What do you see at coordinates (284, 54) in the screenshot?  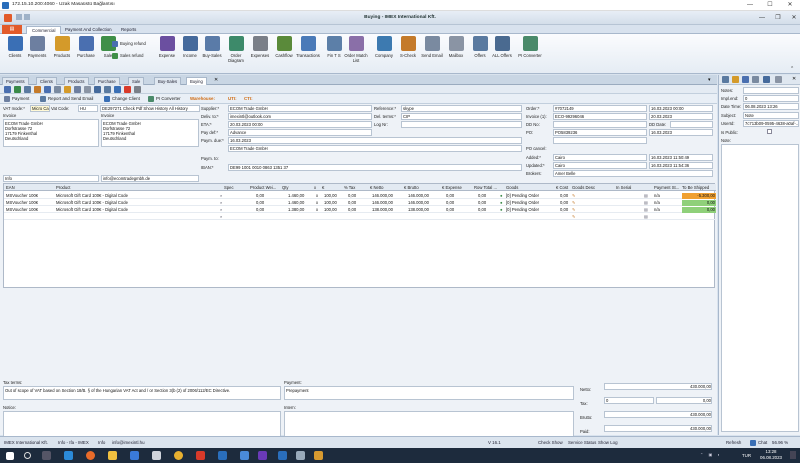 I see `ribbon-cashflow-button: Cashflow` at bounding box center [284, 54].